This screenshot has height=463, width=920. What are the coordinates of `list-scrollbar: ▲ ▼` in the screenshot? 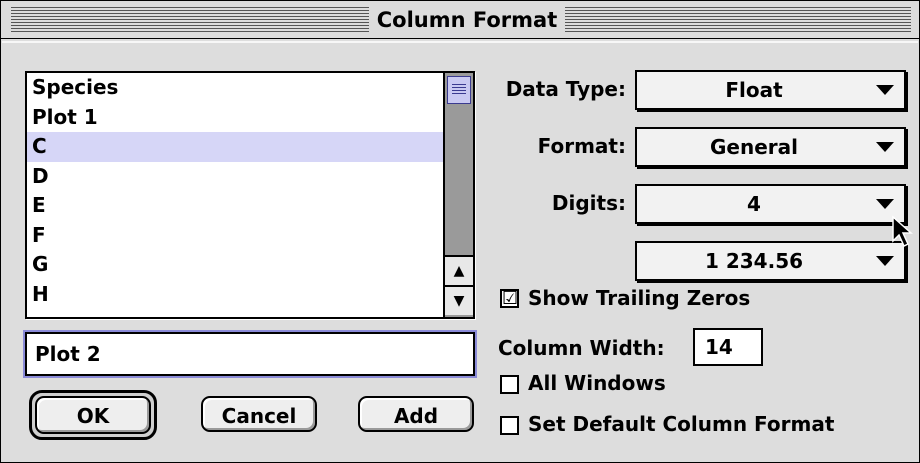 It's located at (458, 195).